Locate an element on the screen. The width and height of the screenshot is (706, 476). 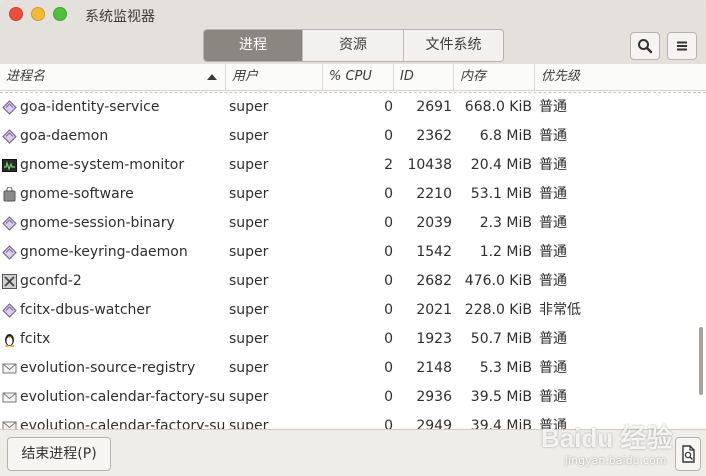
process-name: goa-daemon is located at coordinates (64, 136).